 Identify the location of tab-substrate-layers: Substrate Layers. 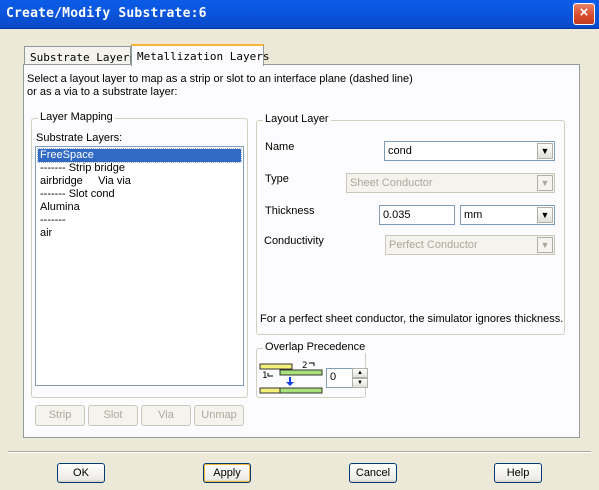
(80, 56).